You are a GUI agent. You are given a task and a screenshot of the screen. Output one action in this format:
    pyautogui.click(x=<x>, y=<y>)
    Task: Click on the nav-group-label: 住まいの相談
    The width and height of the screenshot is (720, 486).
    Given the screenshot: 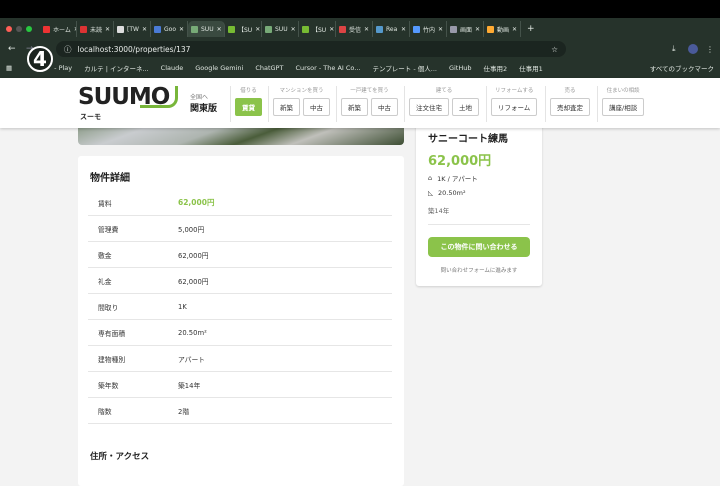 What is the action you would take?
    pyautogui.click(x=623, y=91)
    